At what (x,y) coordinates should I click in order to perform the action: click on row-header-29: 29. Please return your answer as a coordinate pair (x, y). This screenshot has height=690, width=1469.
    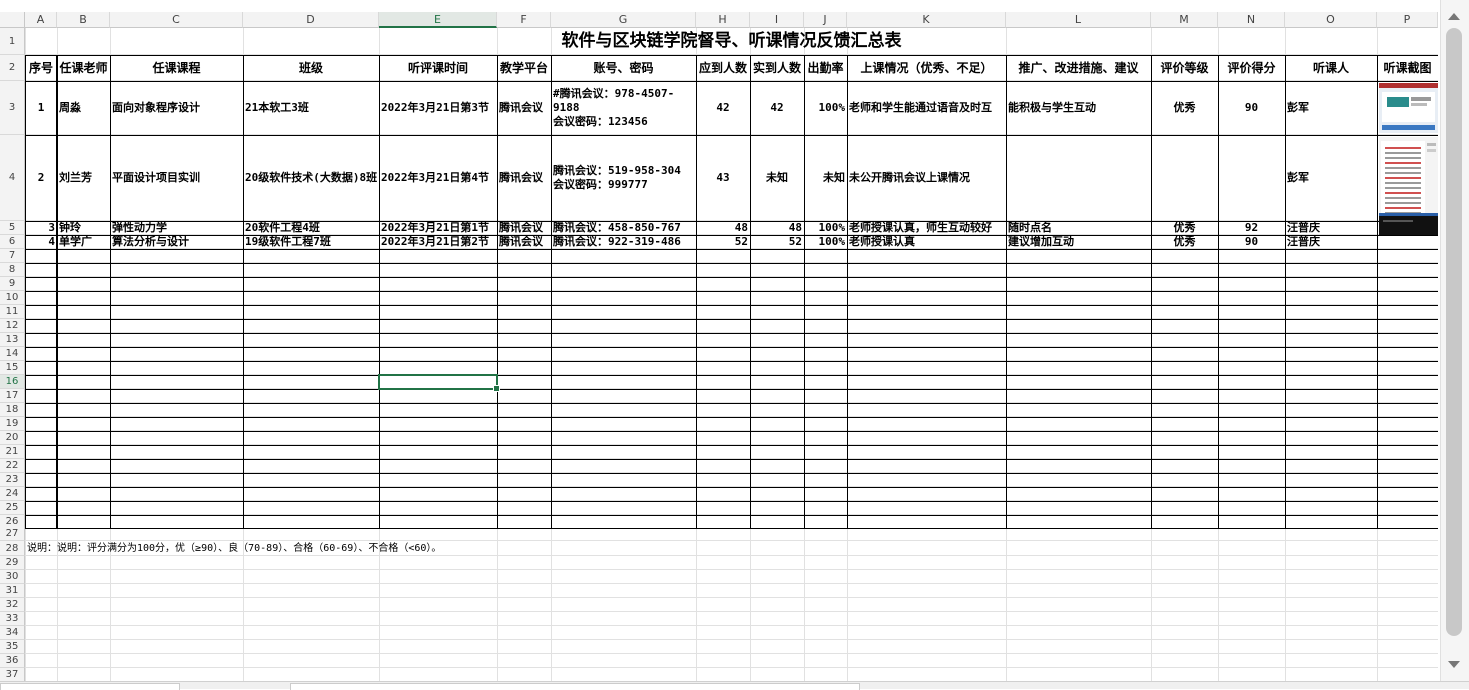
    Looking at the image, I should click on (12, 563).